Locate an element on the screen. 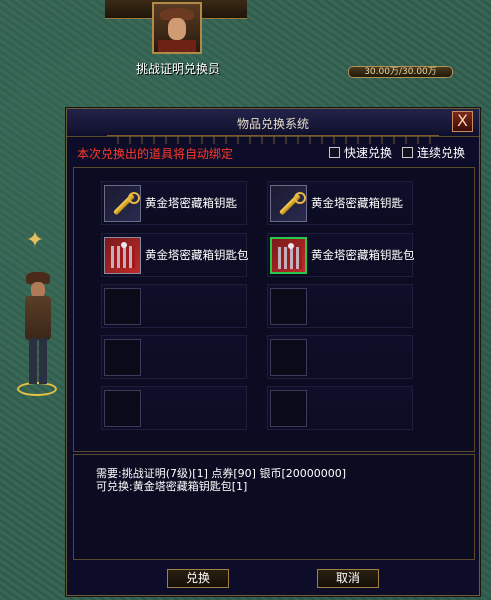 The image size is (491, 600). fast-exchange-checkbox: 快速兑换 is located at coordinates (360, 152).